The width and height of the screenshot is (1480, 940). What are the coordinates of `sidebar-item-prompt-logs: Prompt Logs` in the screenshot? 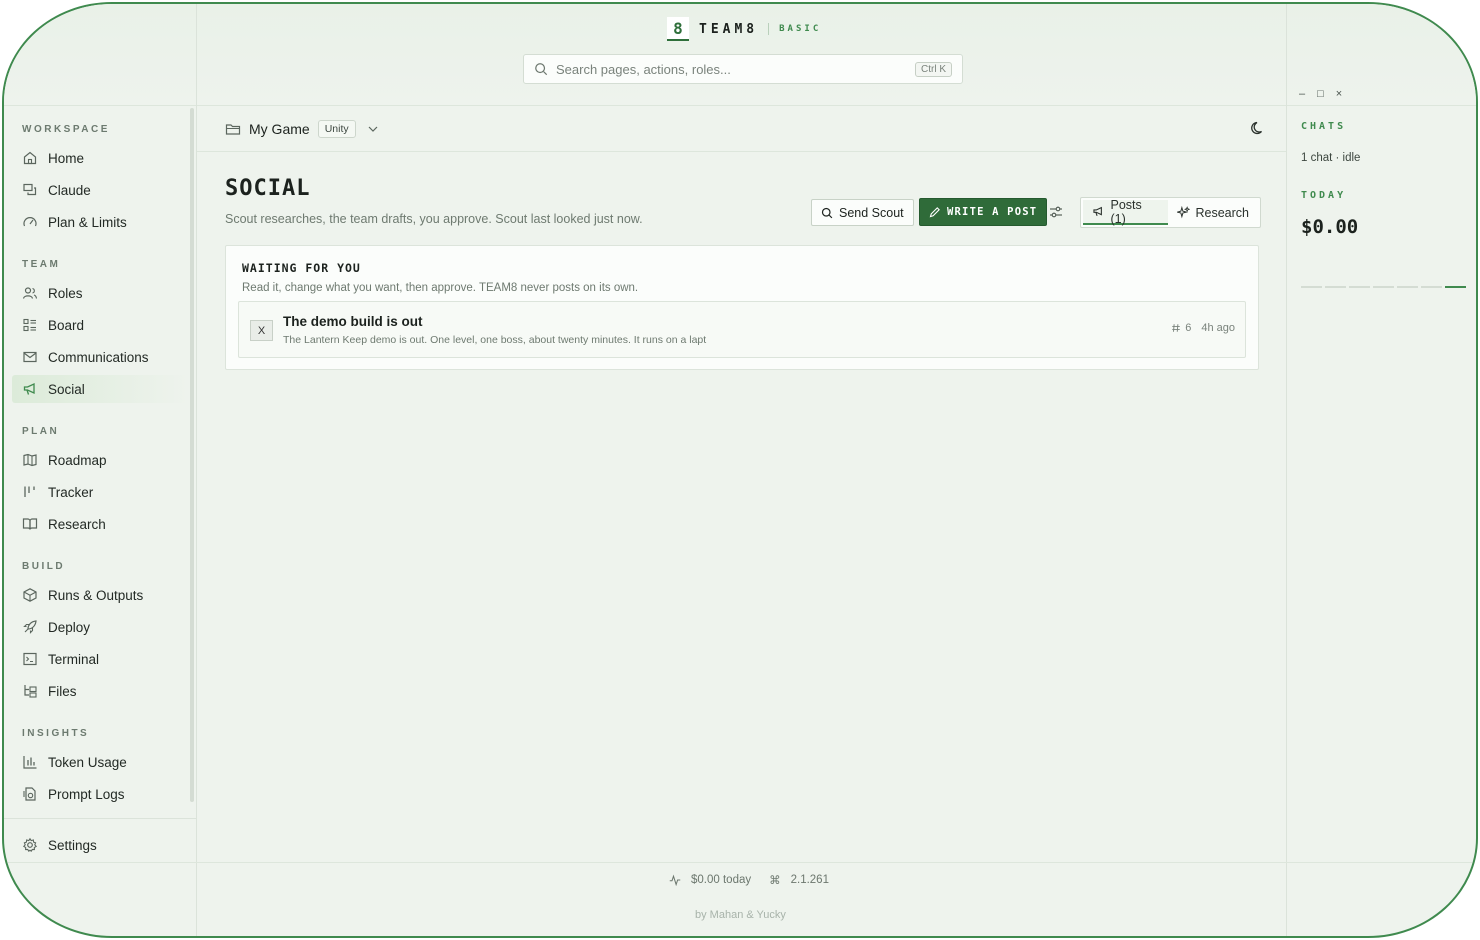 It's located at (100, 794).